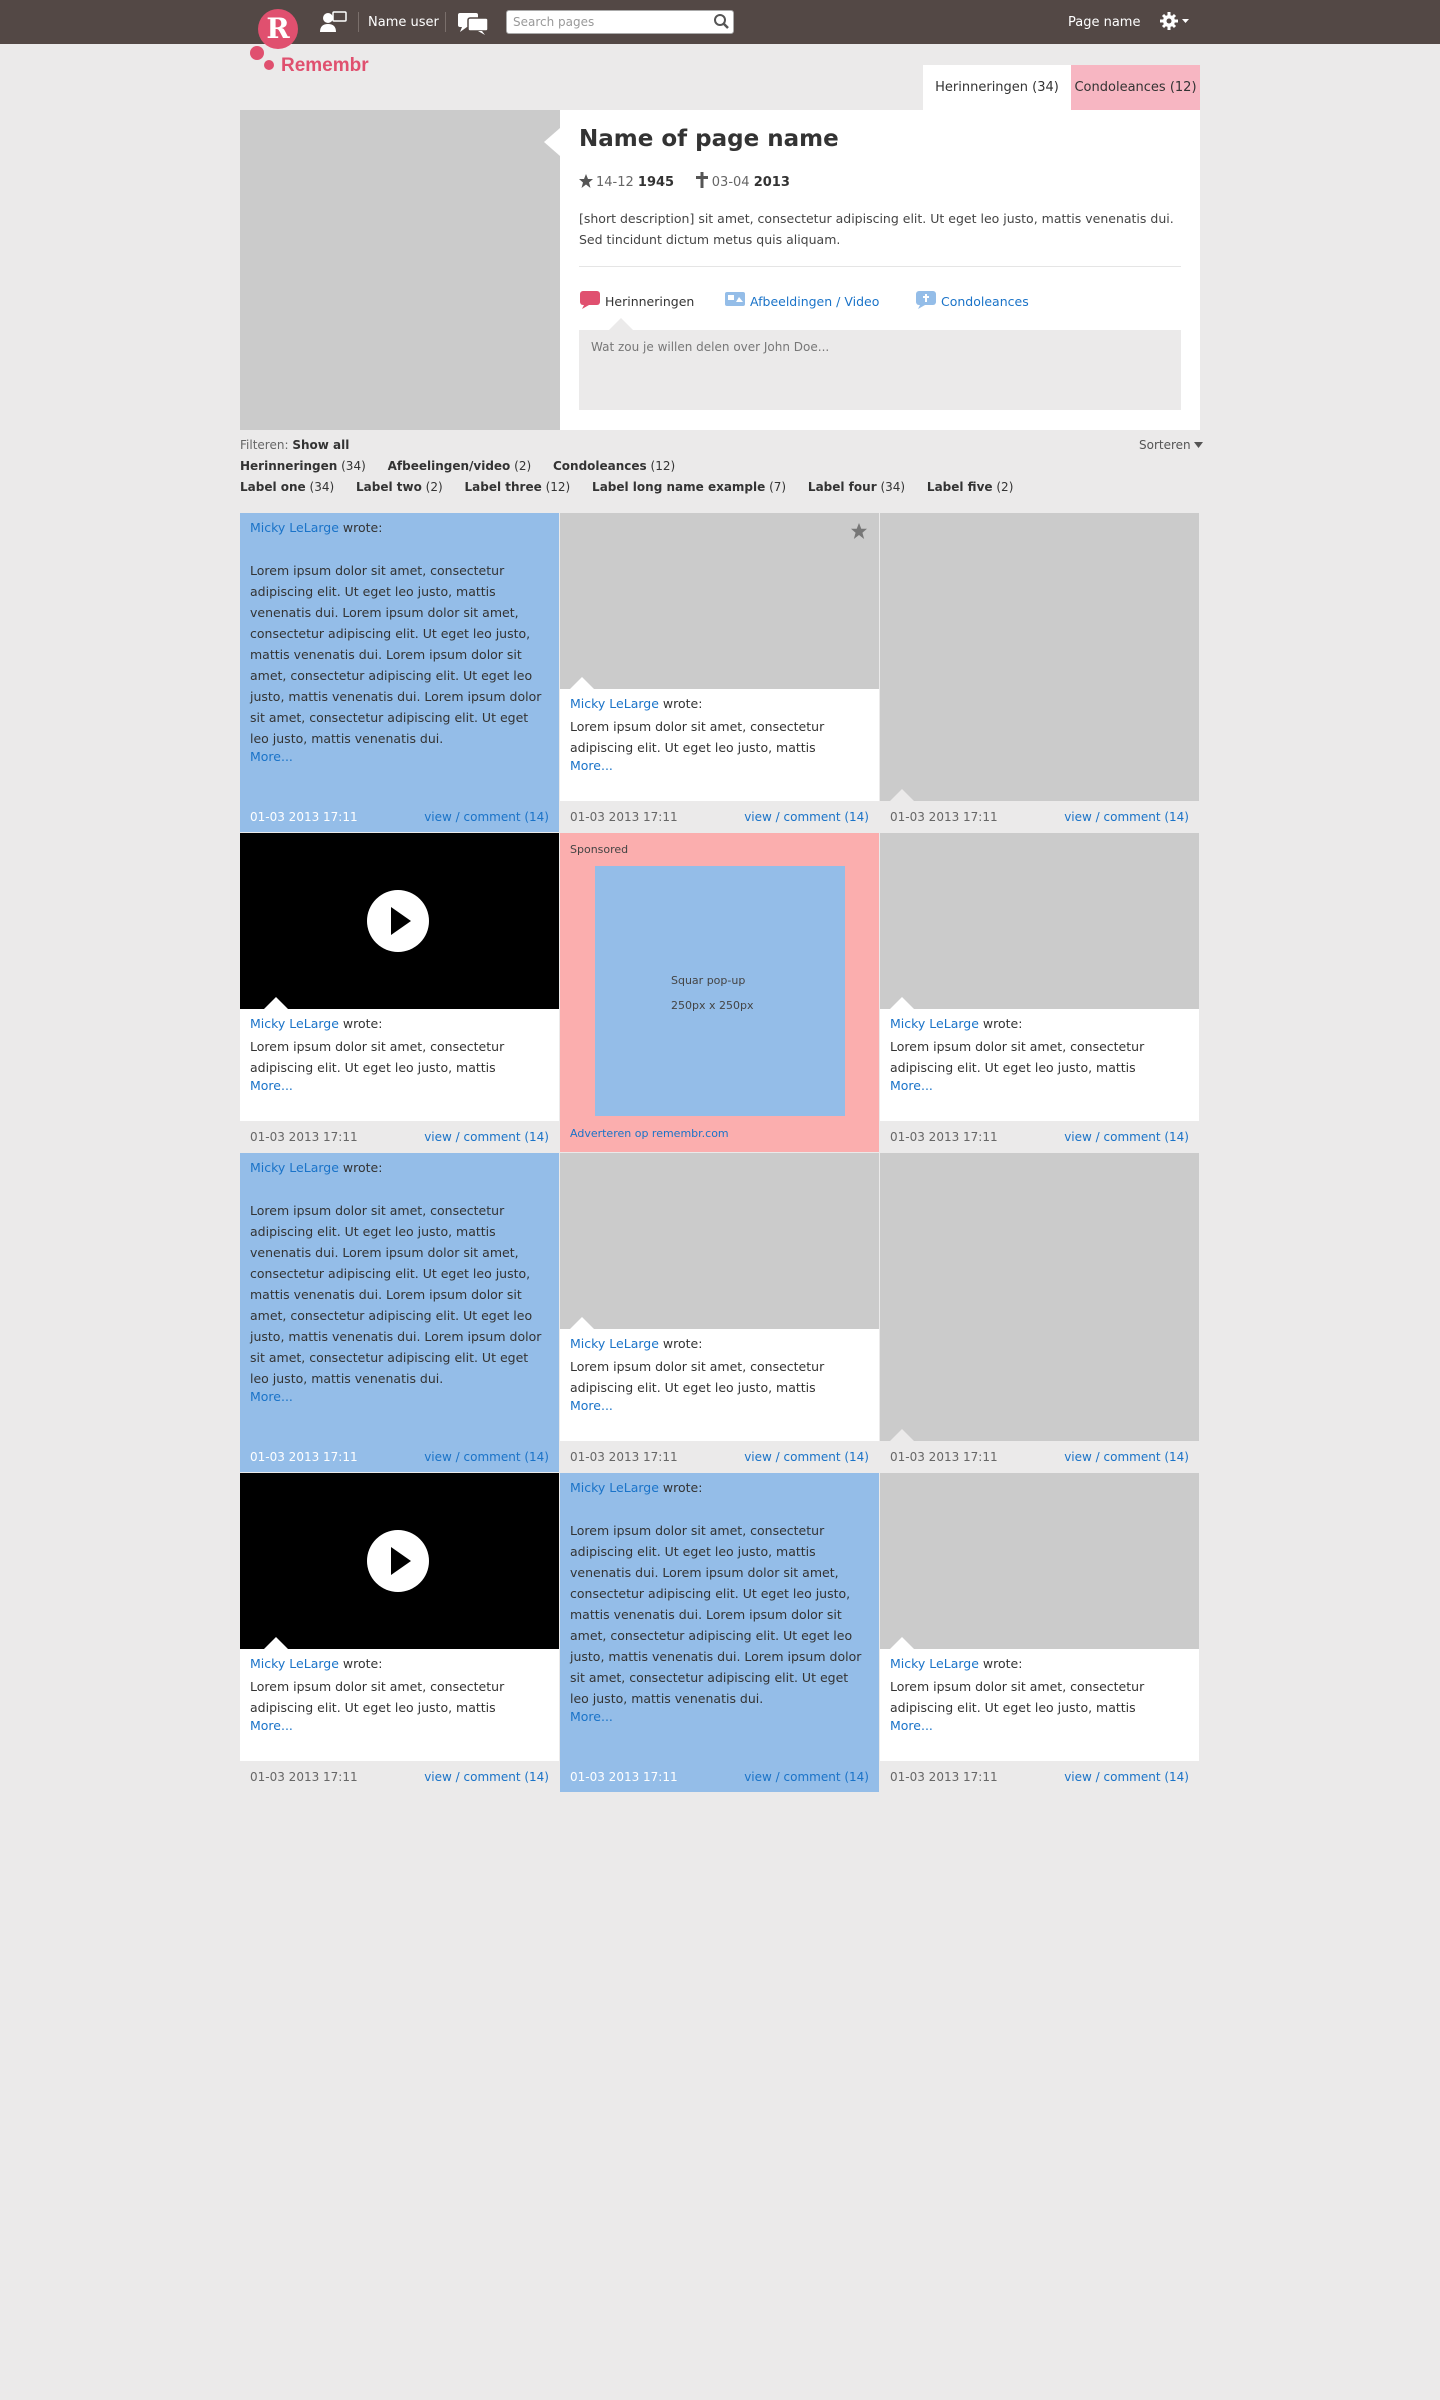  Describe the element at coordinates (460, 466) in the screenshot. I see `filter-type: Afbeelingen/video (2)` at that location.